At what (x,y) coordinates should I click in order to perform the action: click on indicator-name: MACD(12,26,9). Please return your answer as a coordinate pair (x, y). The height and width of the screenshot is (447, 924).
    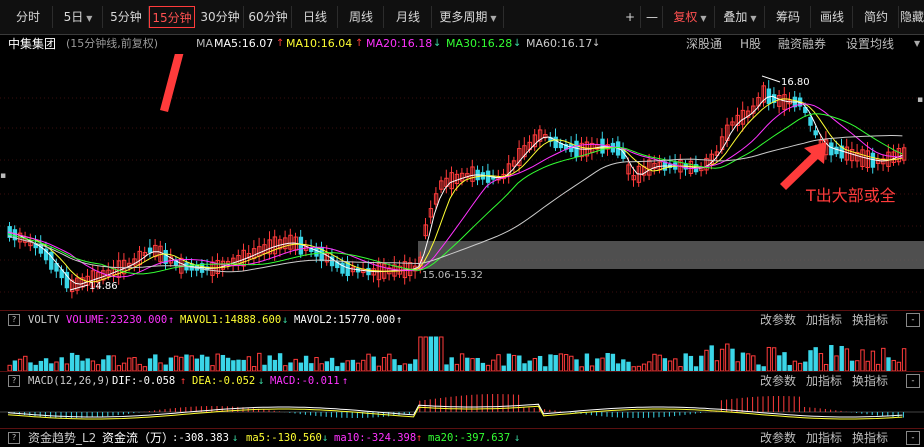
    Looking at the image, I should click on (69, 381).